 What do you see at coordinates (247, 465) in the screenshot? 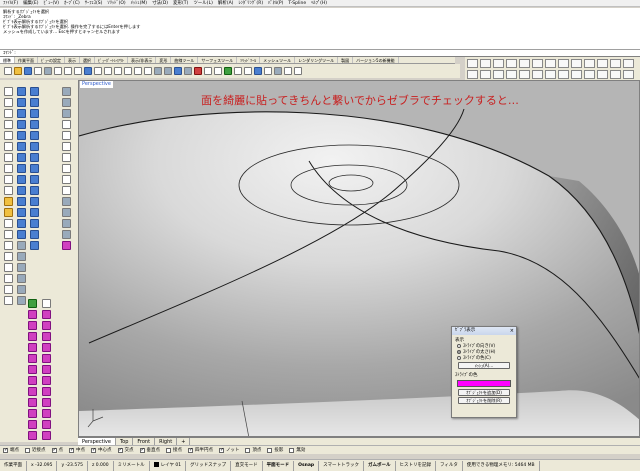
I see `ortho-toggle: 直交モード` at bounding box center [247, 465].